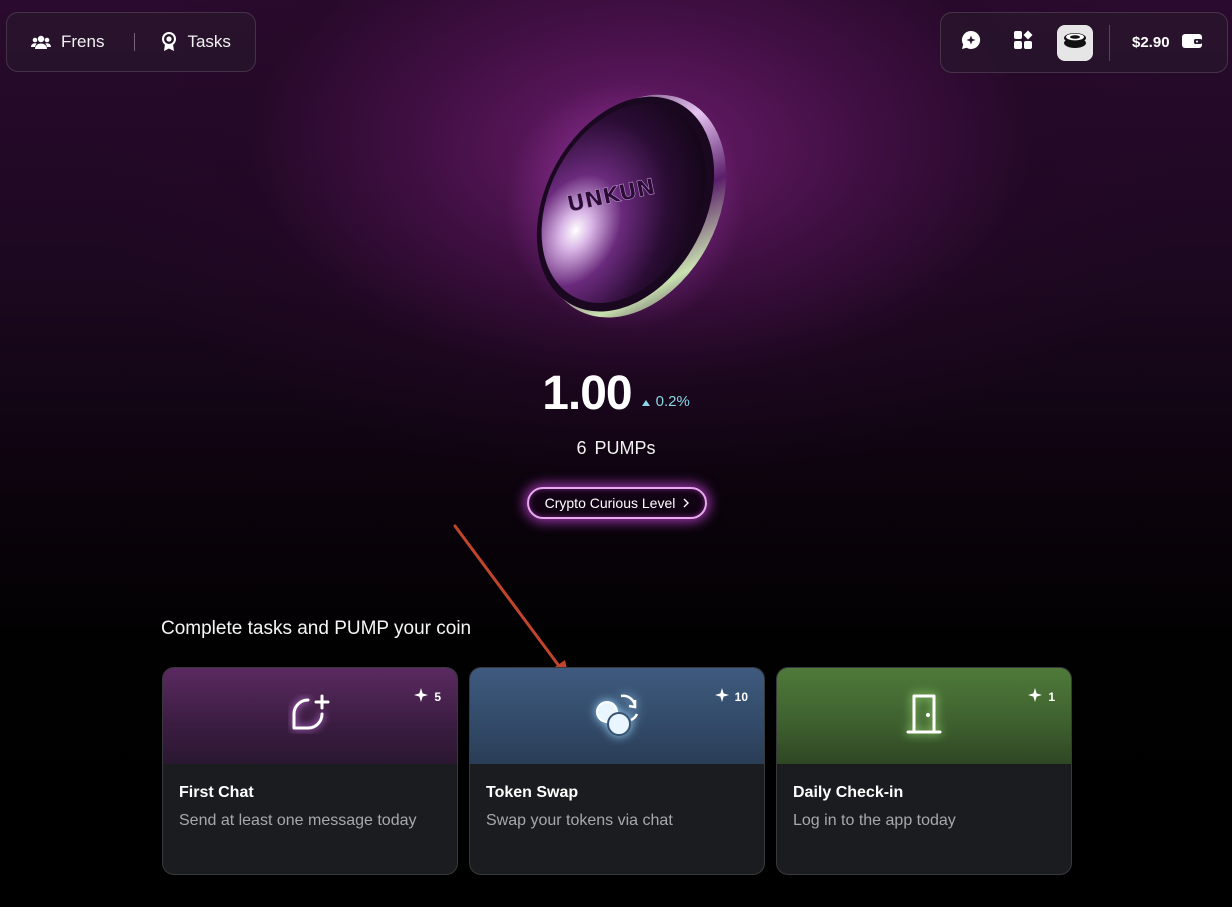 The image size is (1232, 907). What do you see at coordinates (579, 820) in the screenshot?
I see `task-description: Swap your tokens via chat` at bounding box center [579, 820].